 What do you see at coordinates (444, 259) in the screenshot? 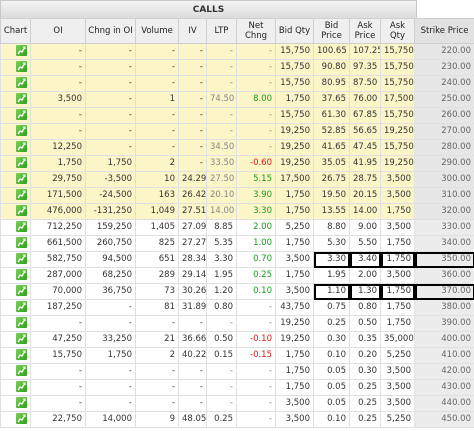
I see `strike-price-cell: 350.00` at bounding box center [444, 259].